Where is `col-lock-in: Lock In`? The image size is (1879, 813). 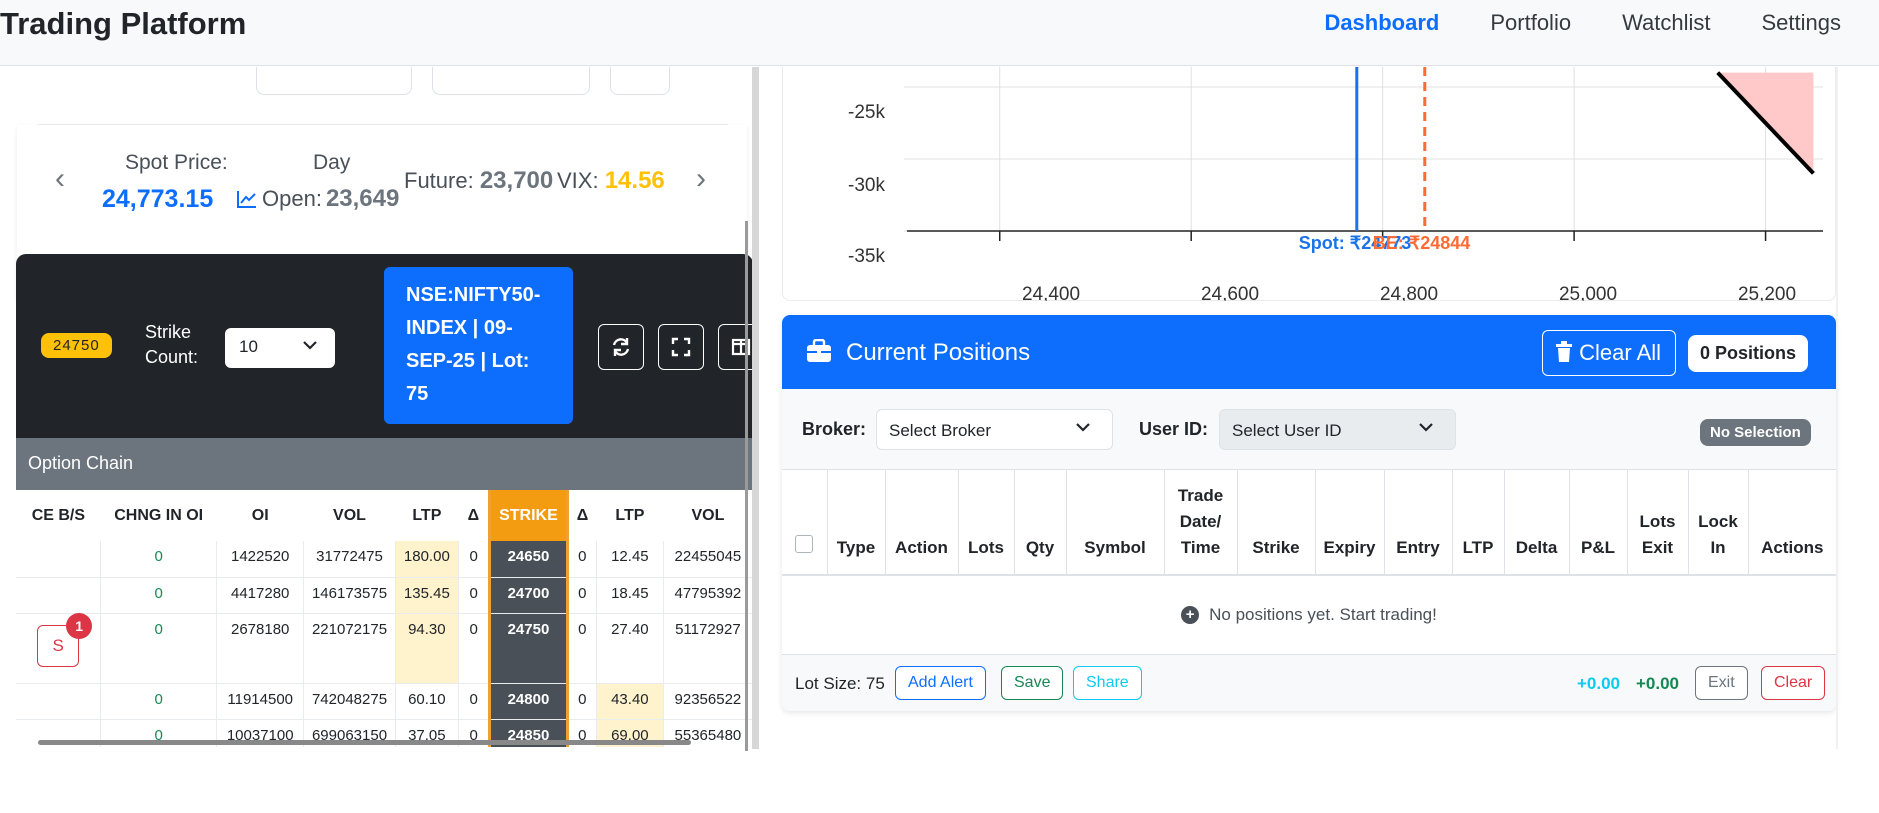 col-lock-in: Lock In is located at coordinates (1718, 522).